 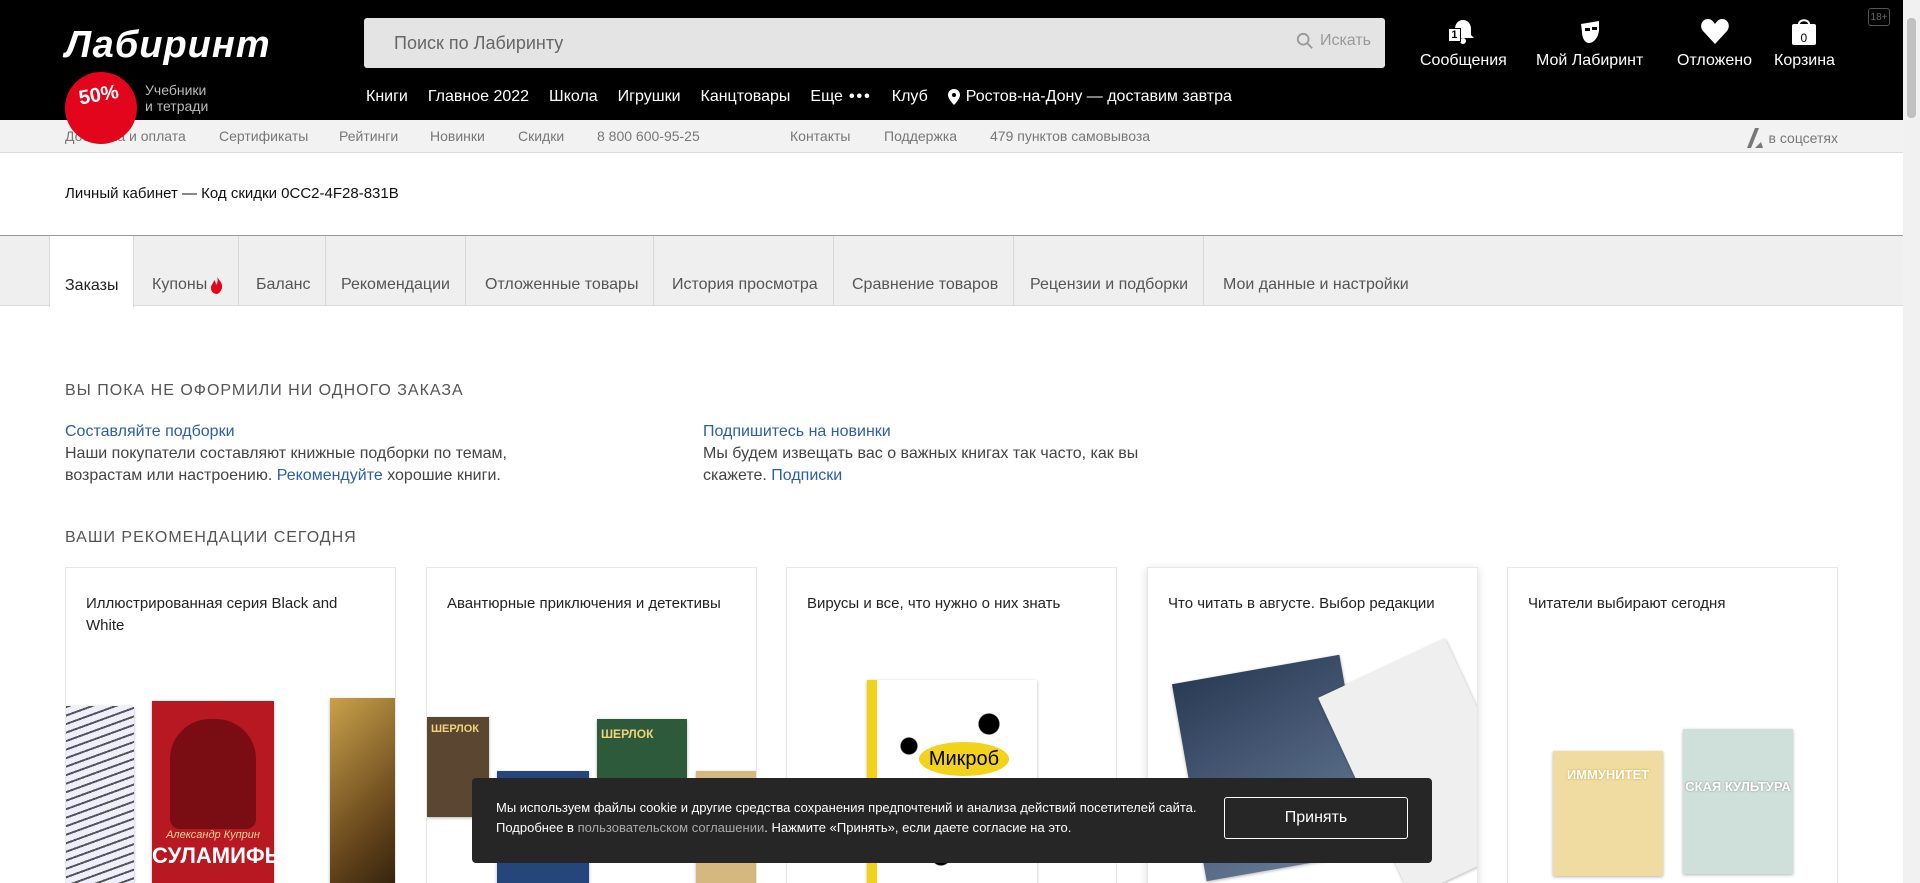 I want to click on messages-label: Сообщения, so click(x=1463, y=60).